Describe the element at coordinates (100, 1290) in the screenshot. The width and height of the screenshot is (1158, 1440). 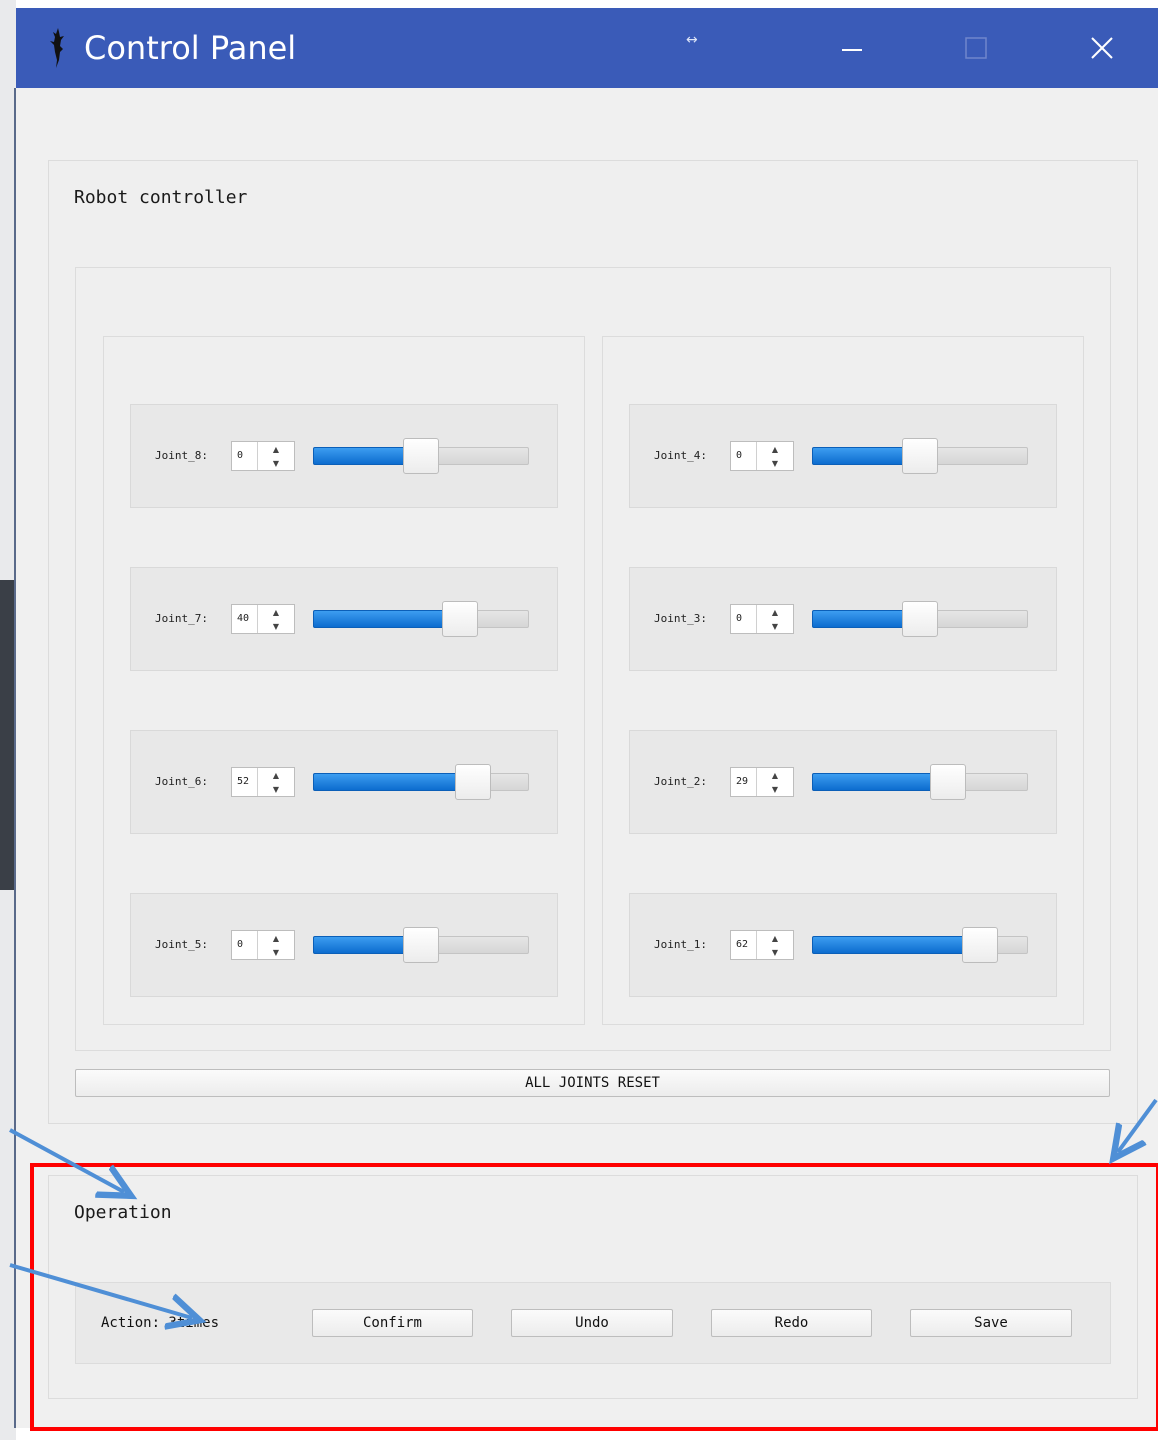
I see `arrow-to-action` at that location.